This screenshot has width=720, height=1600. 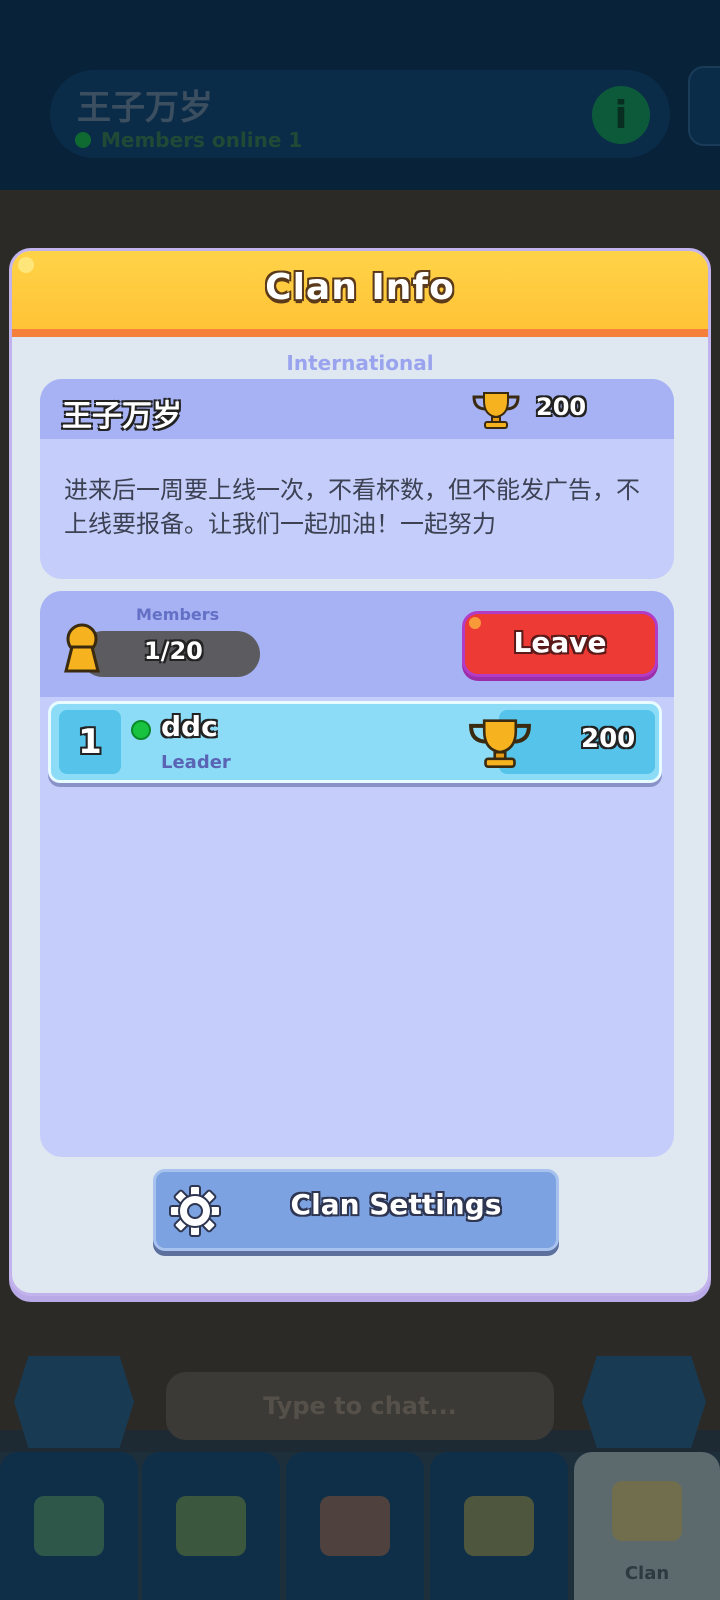 What do you see at coordinates (608, 739) in the screenshot?
I see `member-trophy-count: 200` at bounding box center [608, 739].